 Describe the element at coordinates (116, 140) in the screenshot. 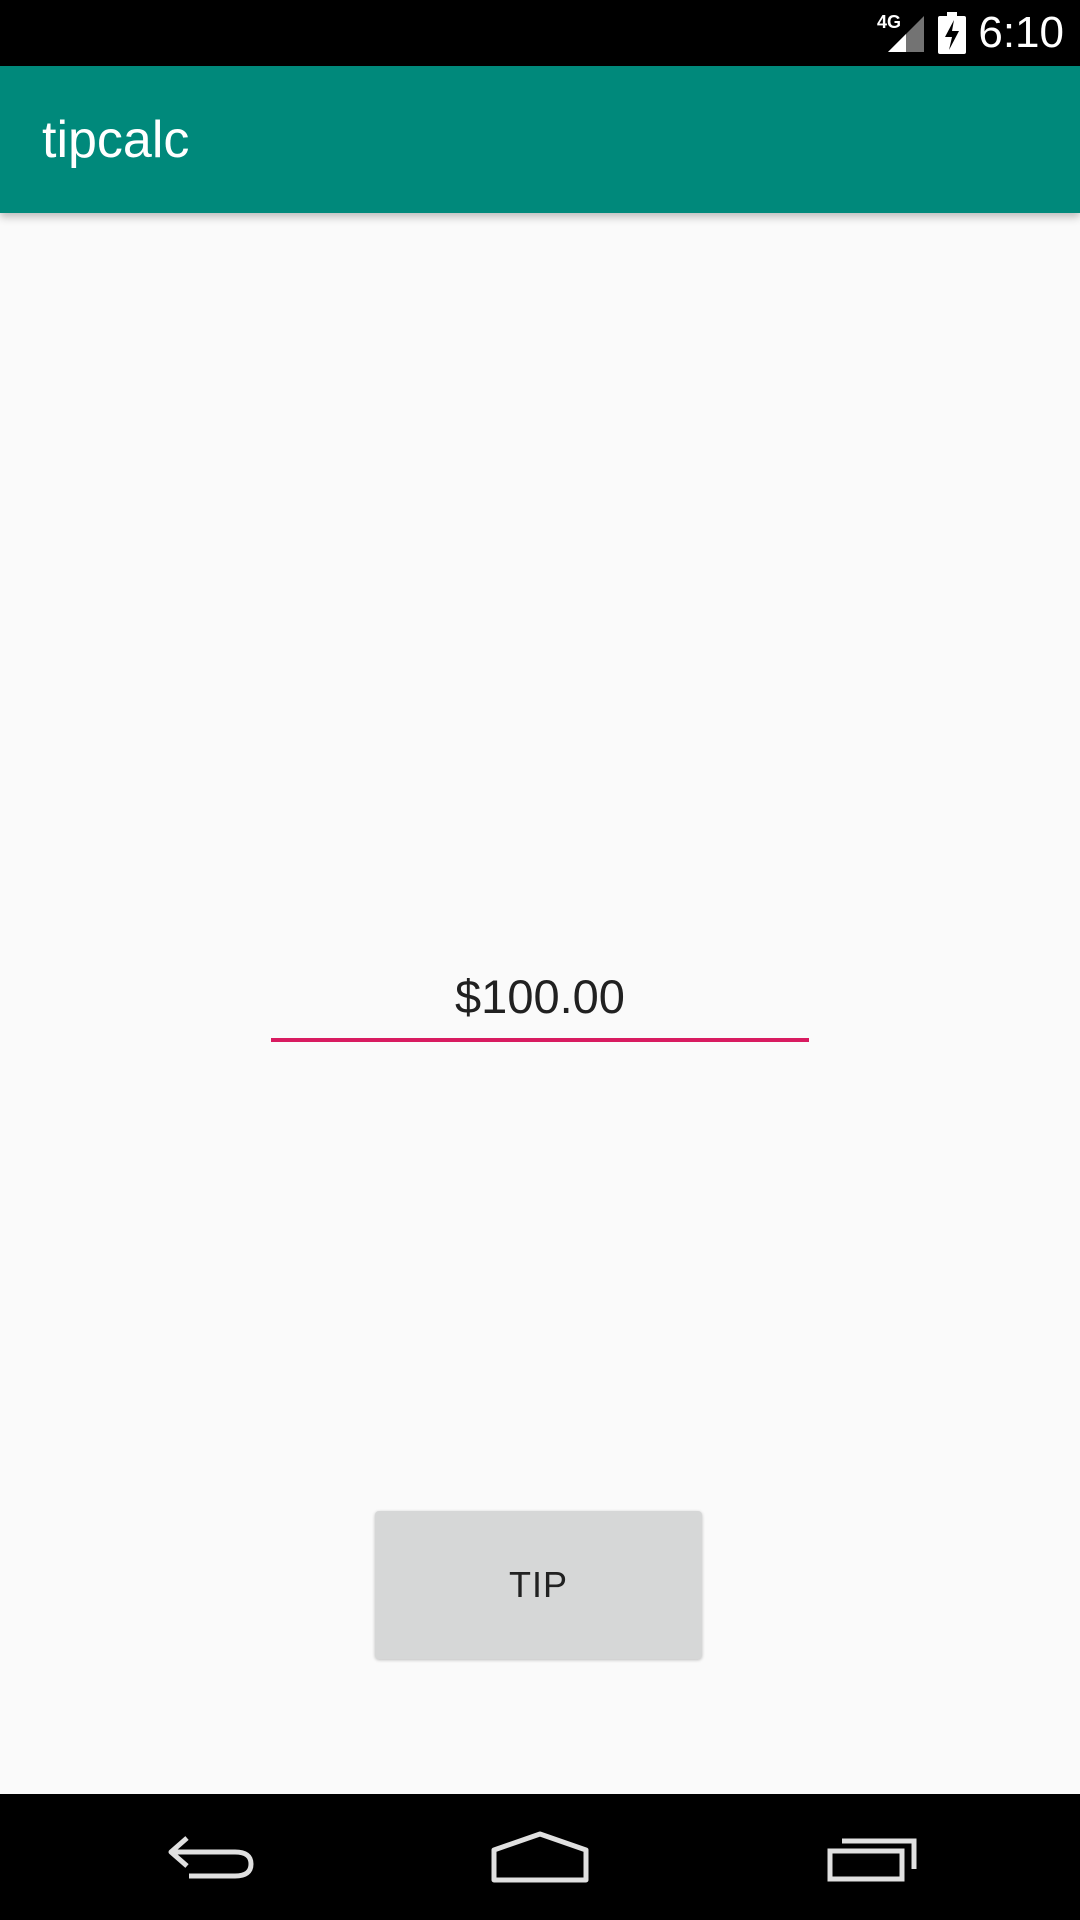

I see `app-title: tipcalc` at that location.